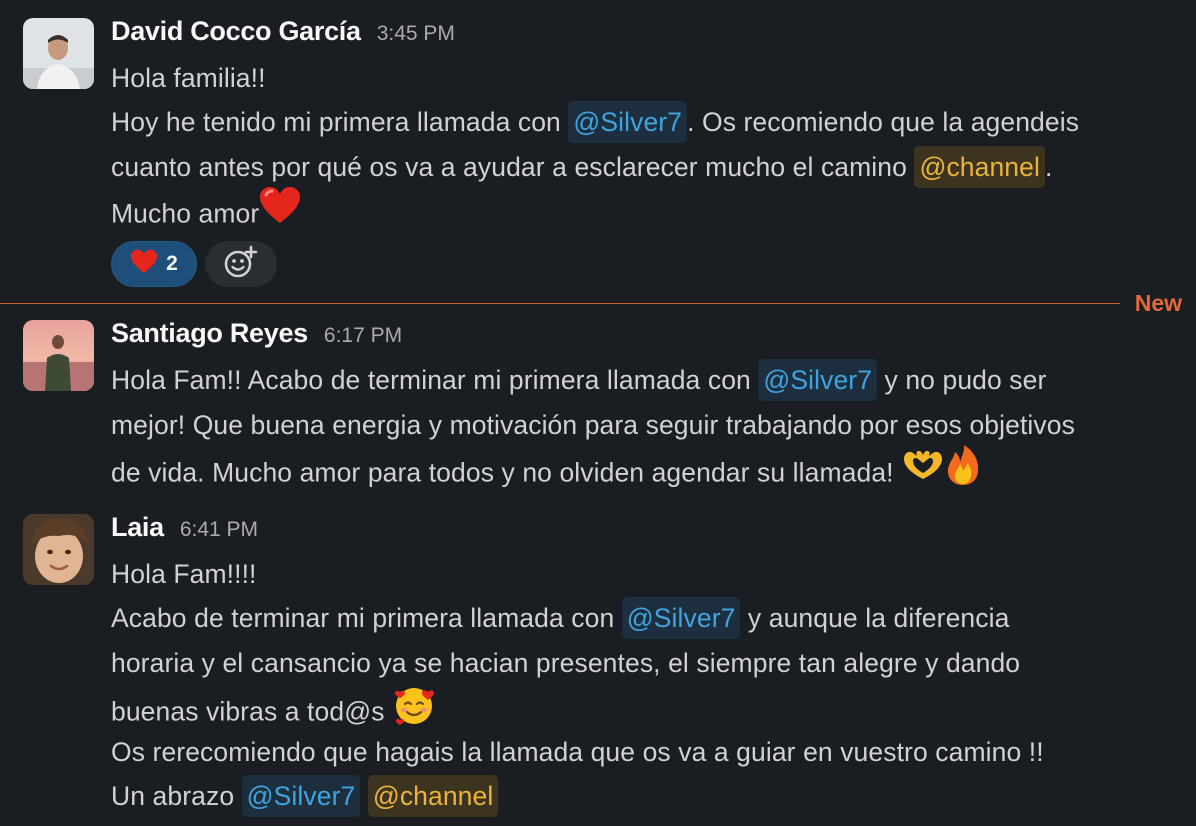 The image size is (1196, 826). Describe the element at coordinates (209, 333) in the screenshot. I see `author-name: Santiago Reyes` at that location.